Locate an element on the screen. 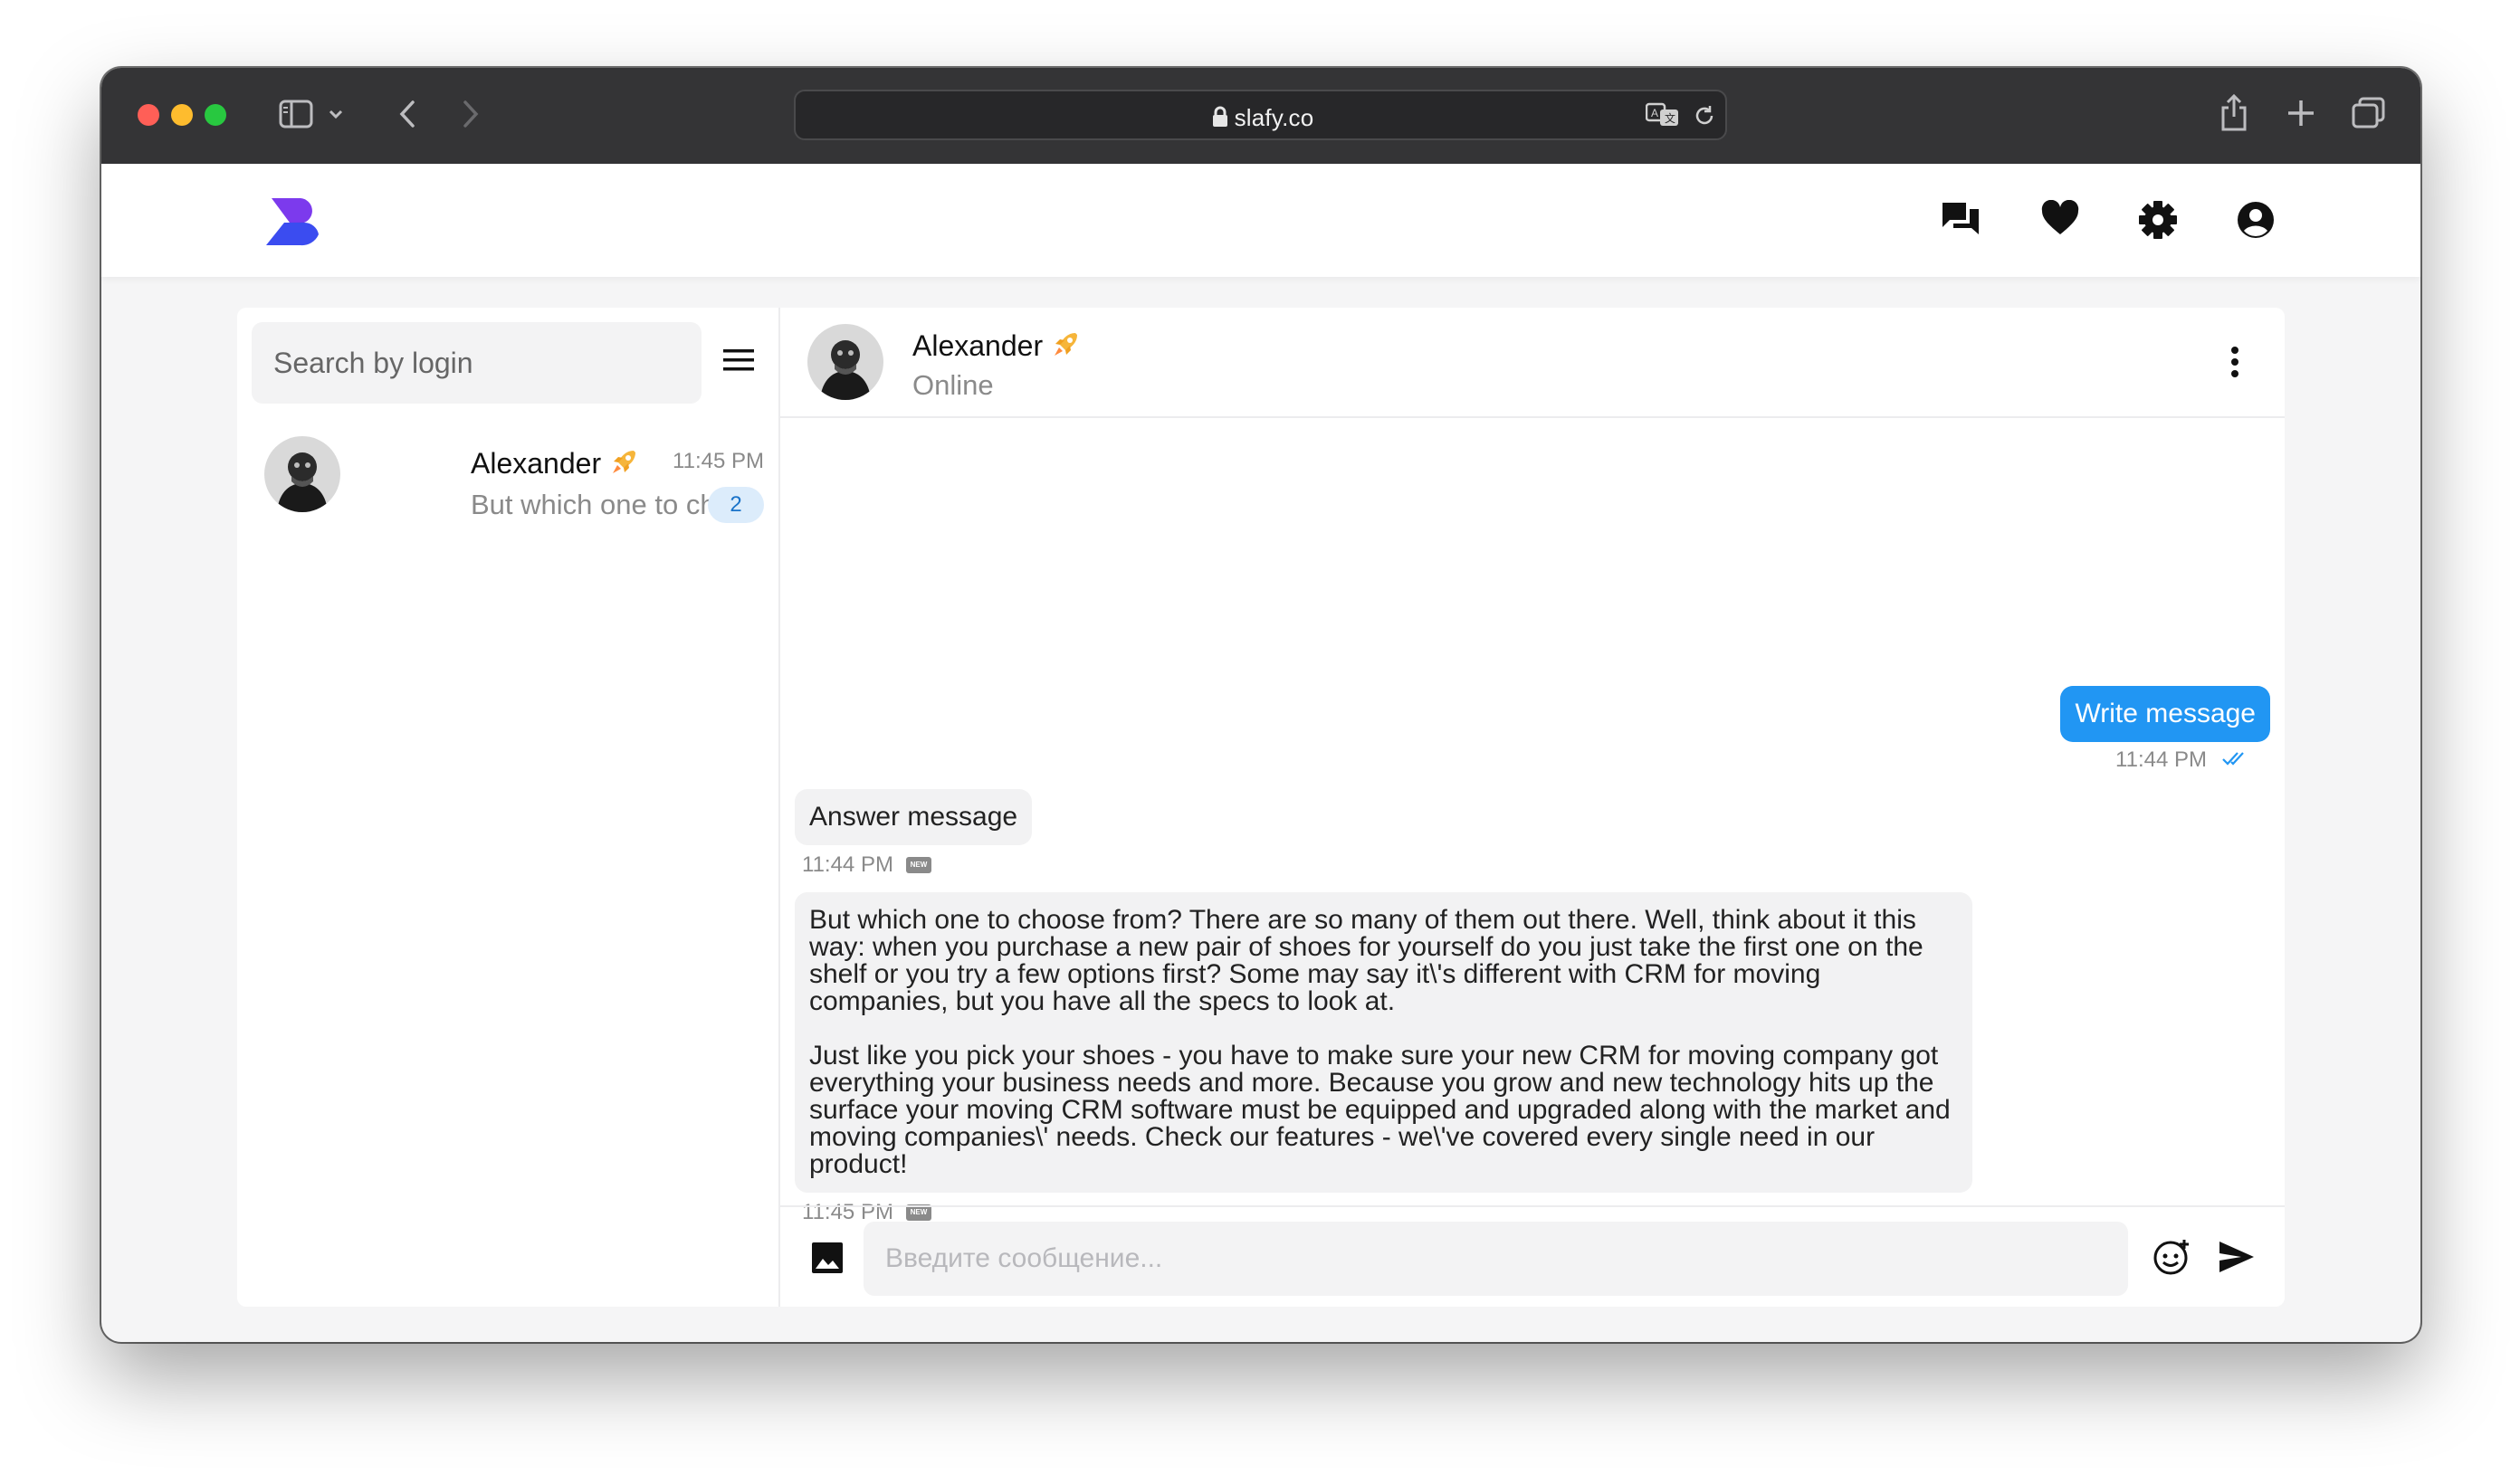 This screenshot has width=2520, height=1475. back-icon is located at coordinates (407, 114).